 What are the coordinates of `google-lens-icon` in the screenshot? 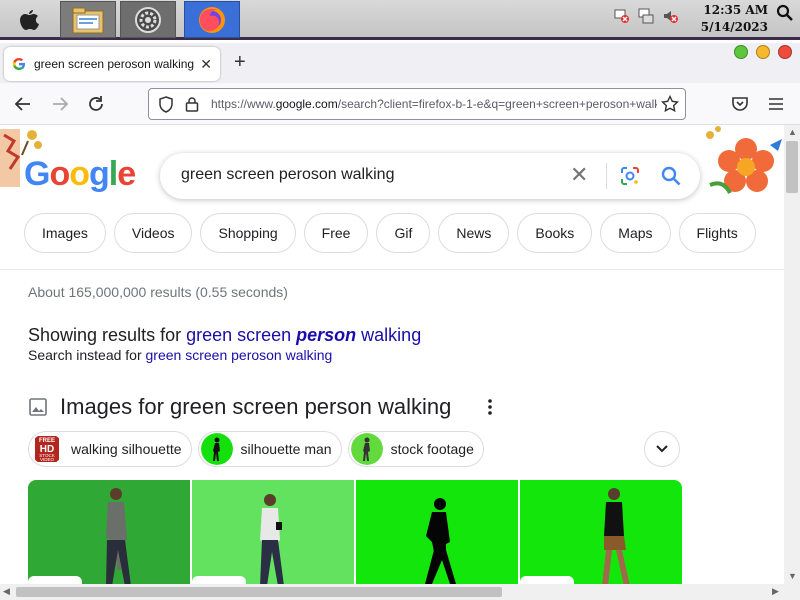 It's located at (630, 176).